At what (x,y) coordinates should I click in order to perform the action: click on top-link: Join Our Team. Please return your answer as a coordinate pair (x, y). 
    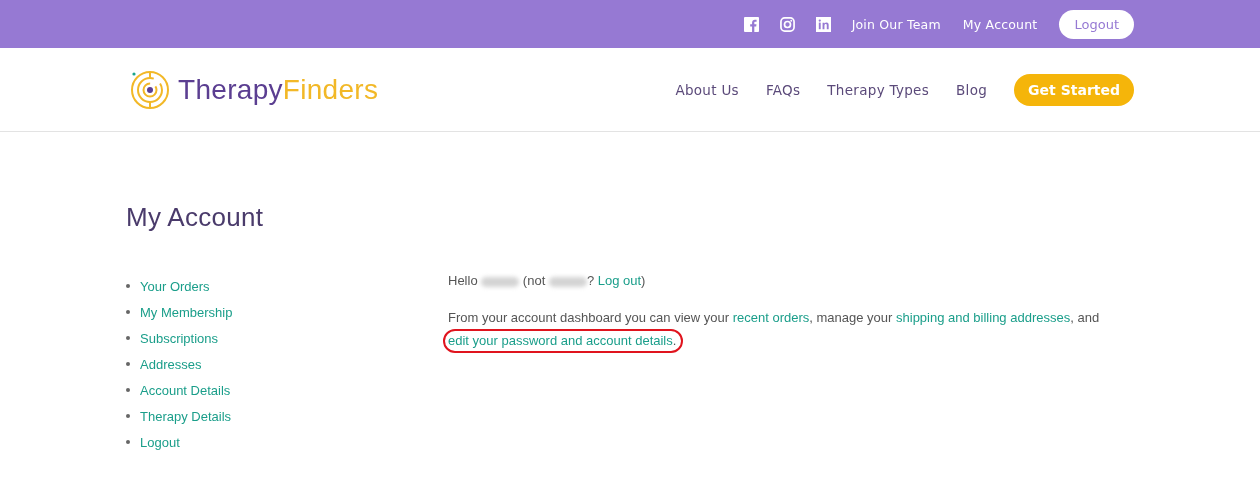
    Looking at the image, I should click on (896, 24).